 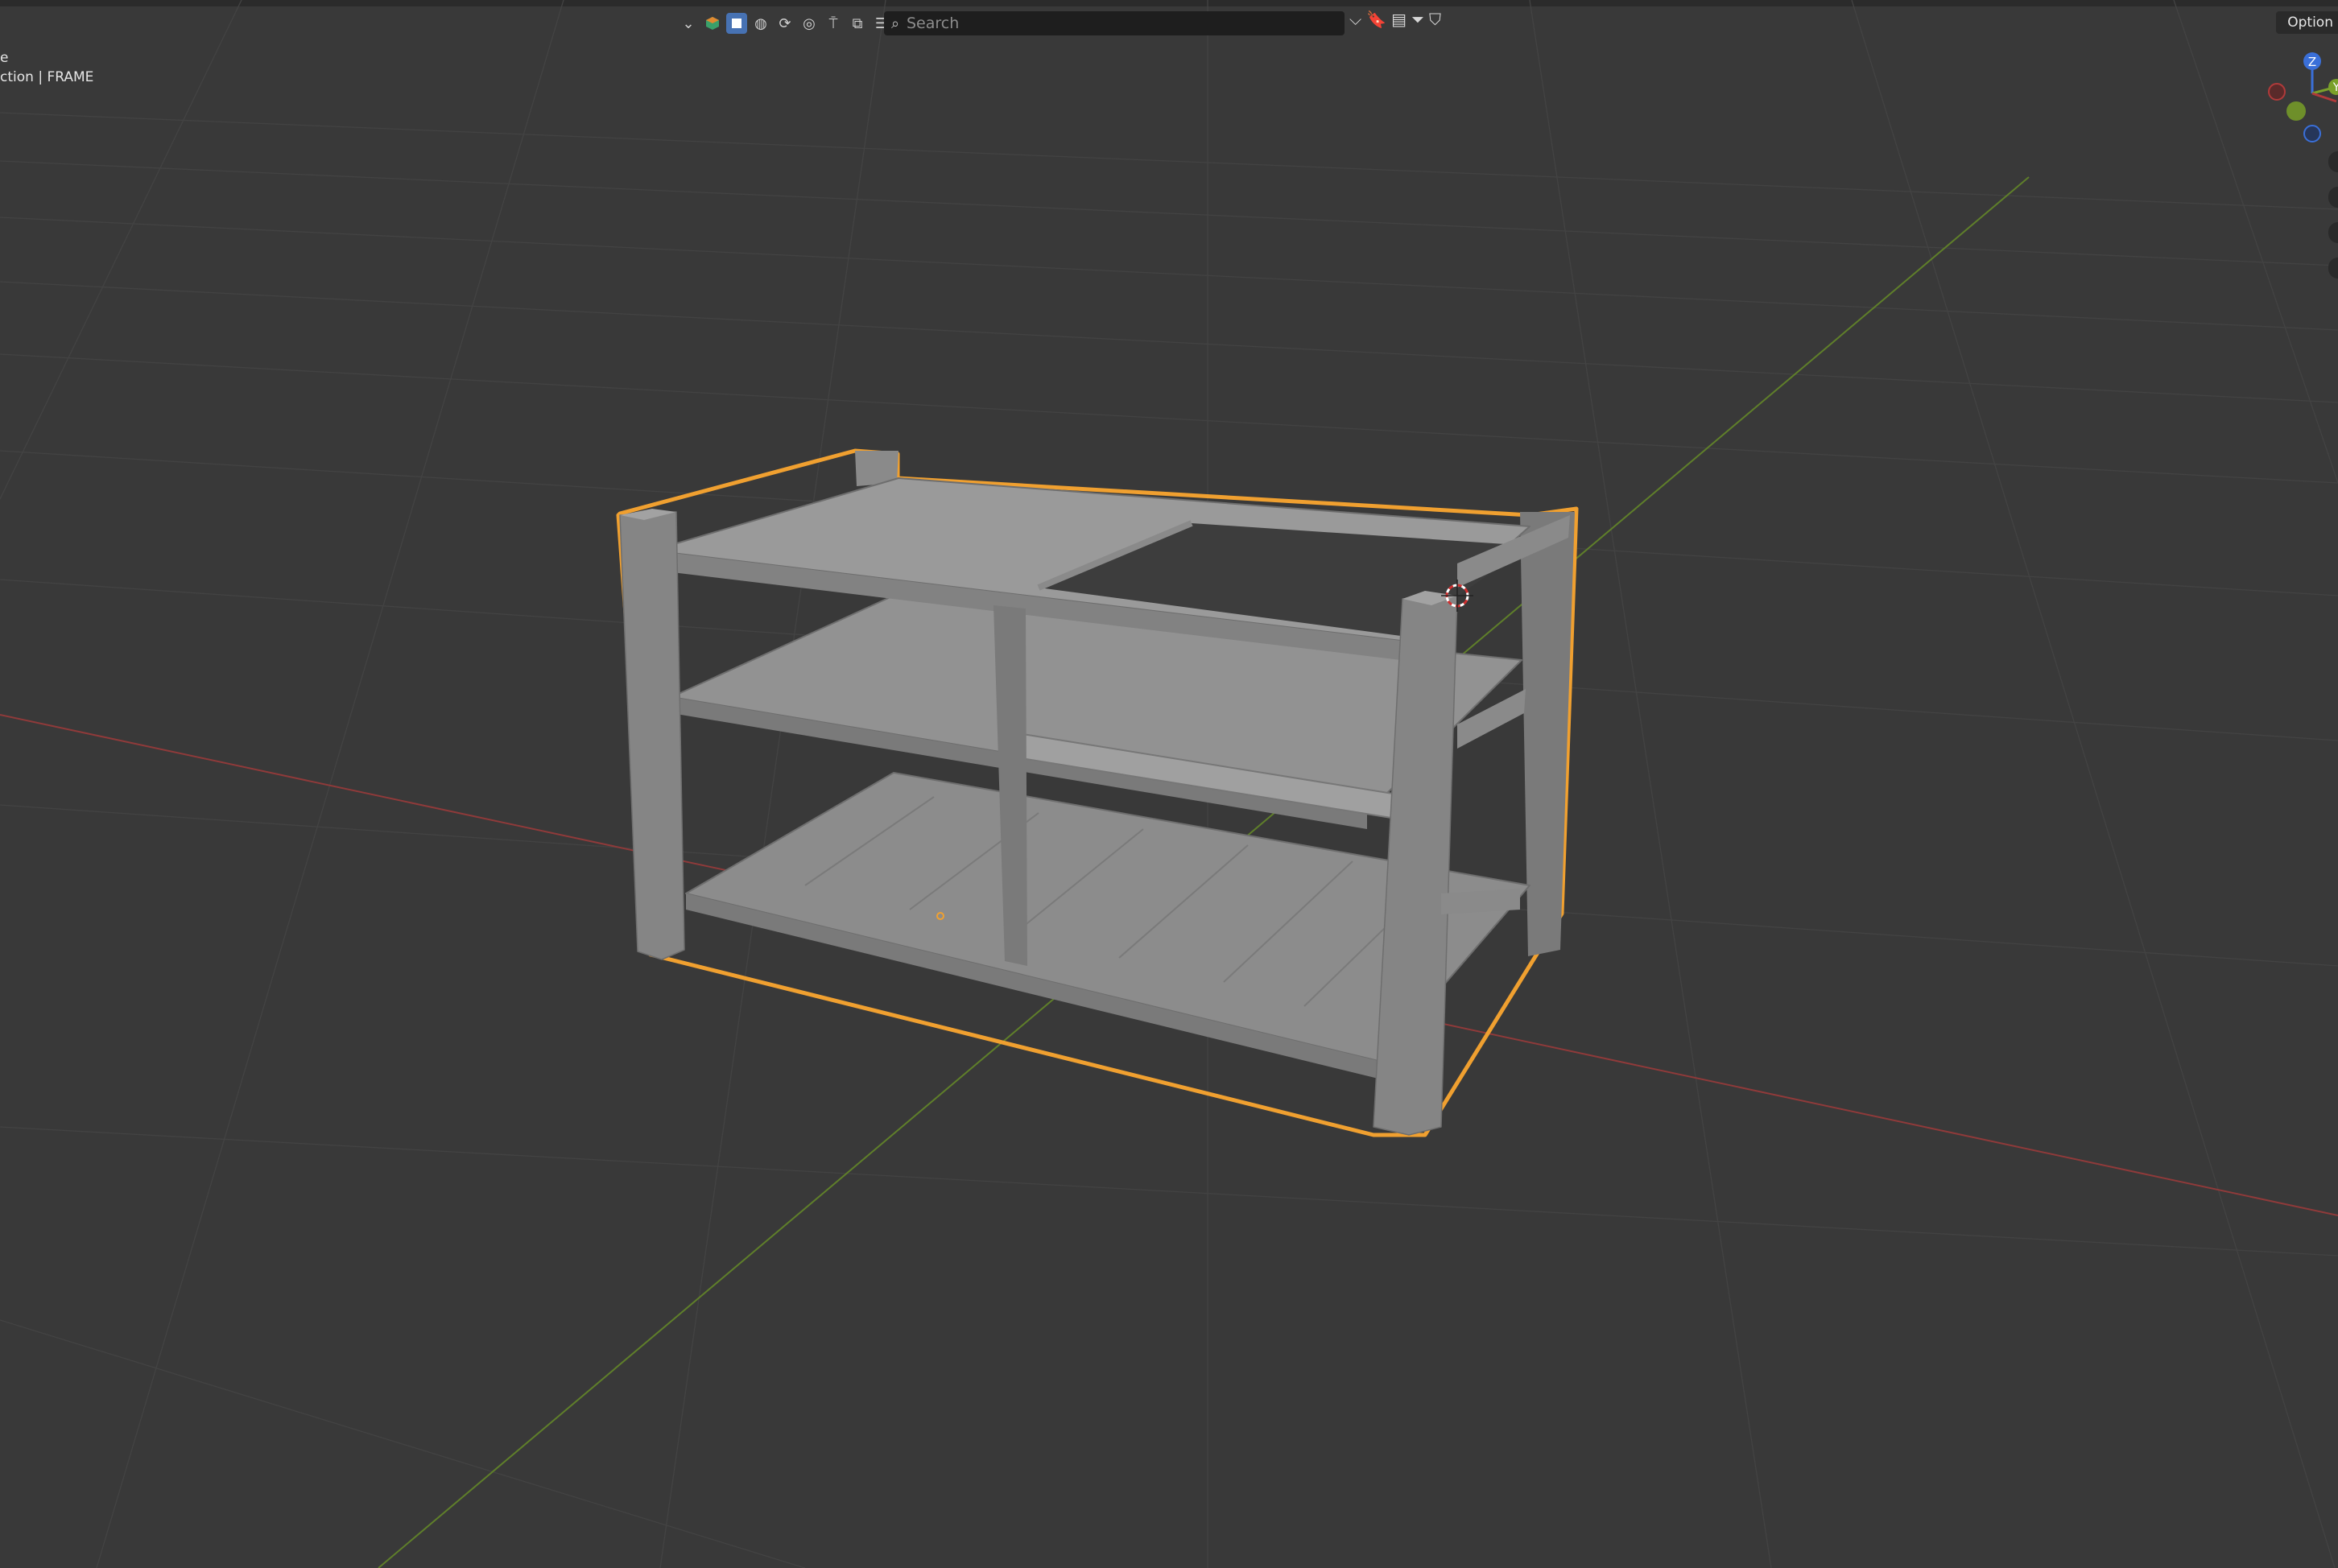 What do you see at coordinates (2277, 92) in the screenshot?
I see `neg-x-handle` at bounding box center [2277, 92].